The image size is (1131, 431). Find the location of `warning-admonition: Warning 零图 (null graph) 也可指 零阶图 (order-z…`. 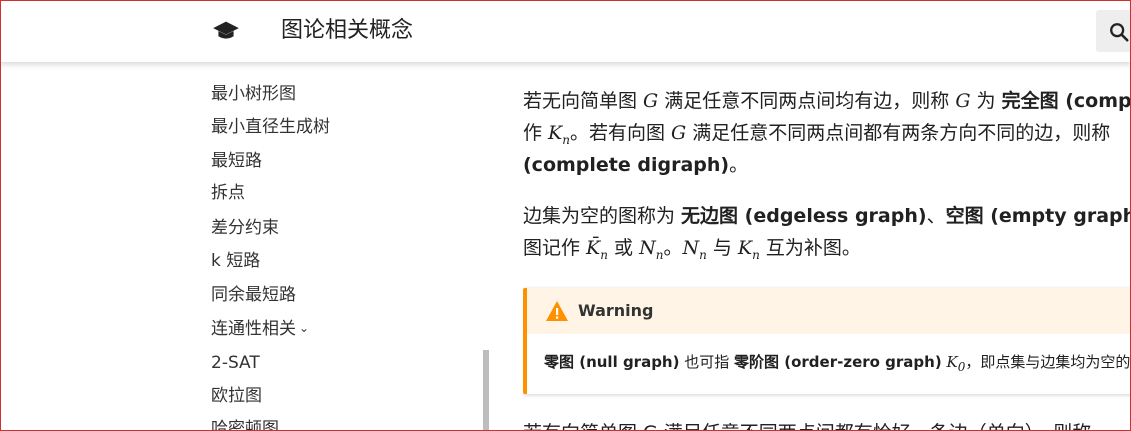

warning-admonition: Warning 零图 (null graph) 也可指 零阶图 (order-z… is located at coordinates (827, 341).